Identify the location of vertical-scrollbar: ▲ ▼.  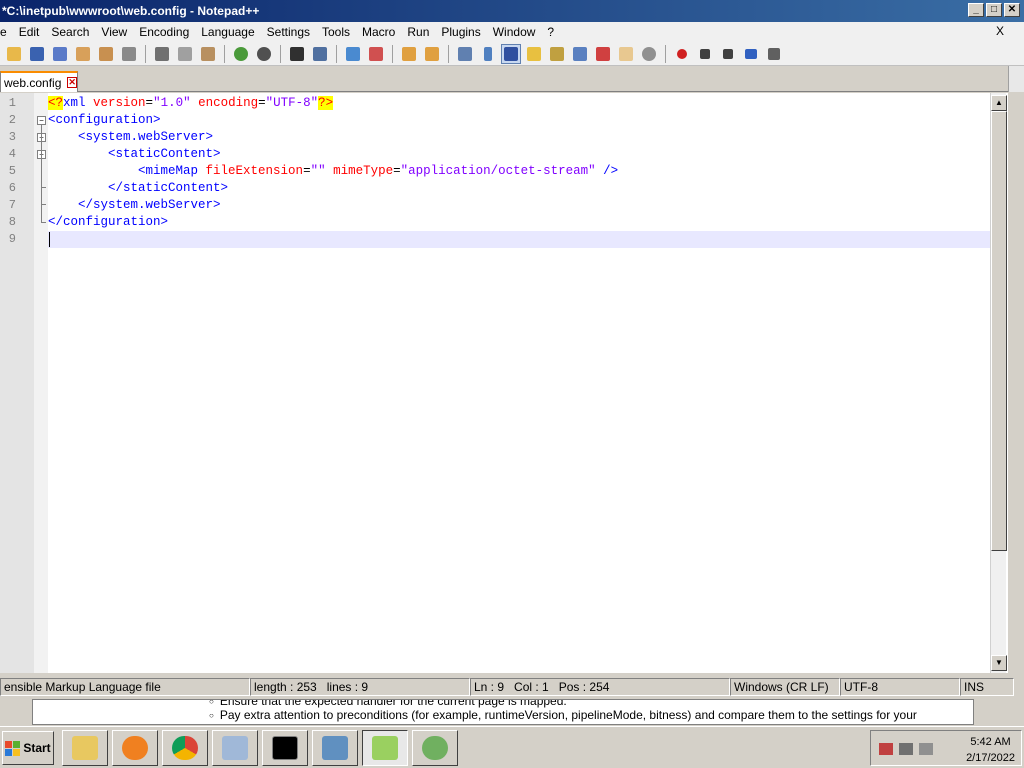
(998, 383).